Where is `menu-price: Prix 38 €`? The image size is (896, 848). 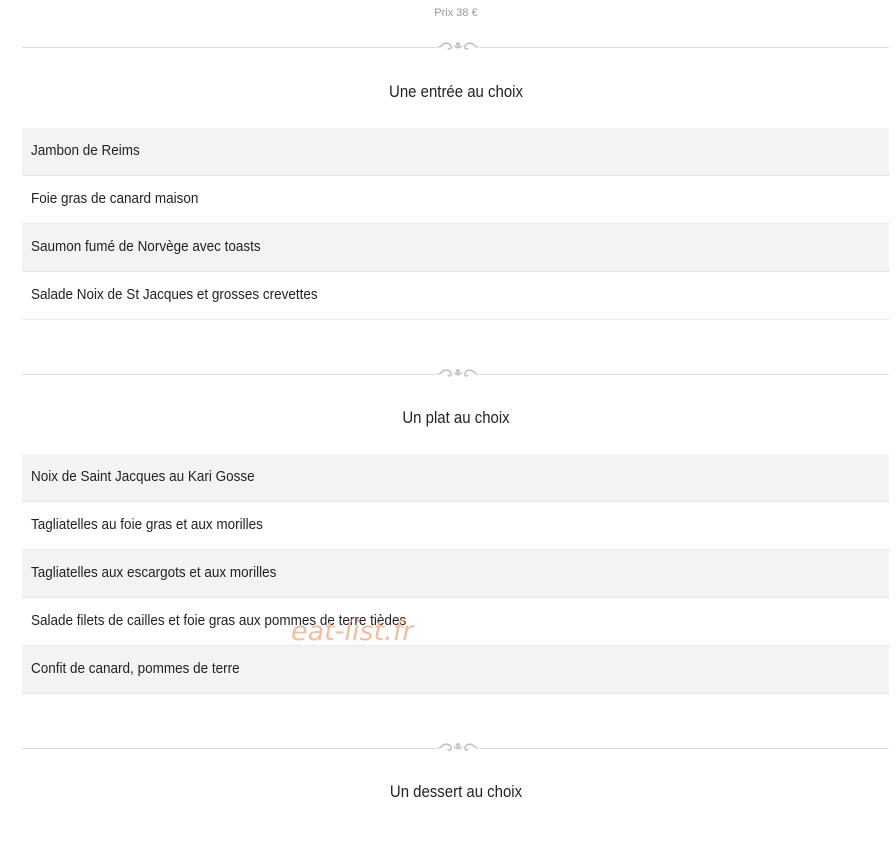
menu-price: Prix 38 € is located at coordinates (456, 13).